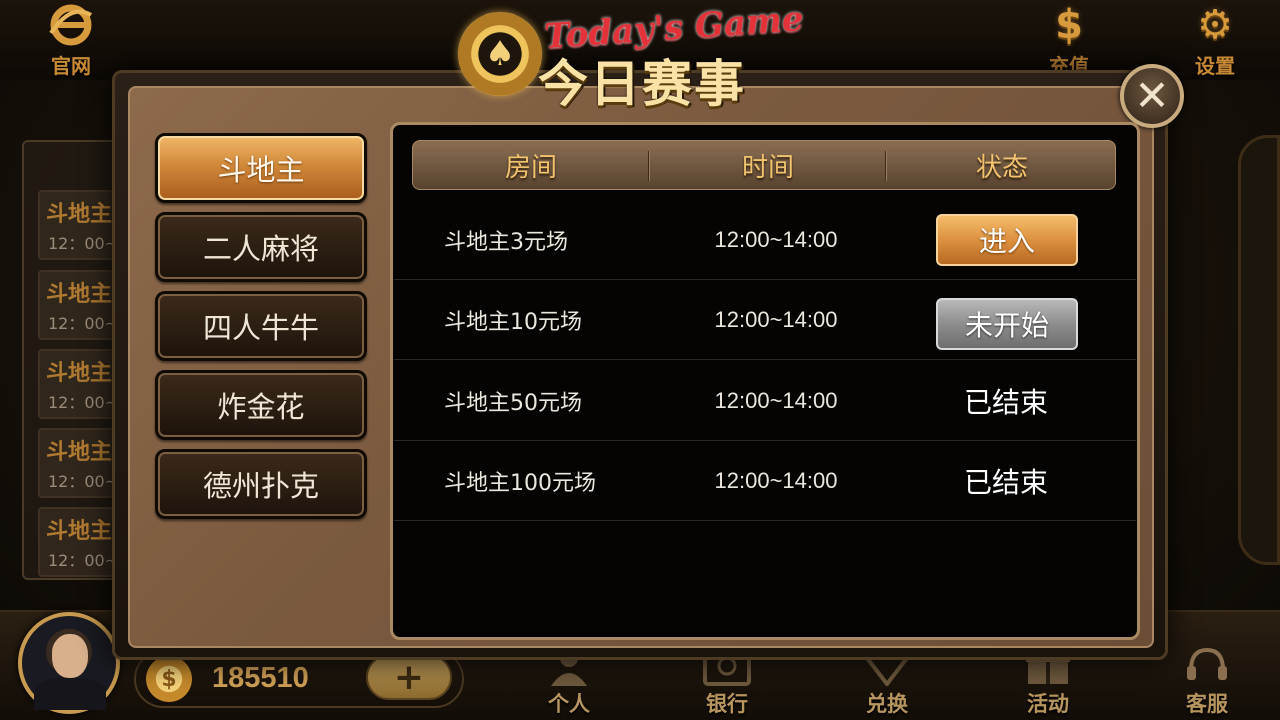  I want to click on settings-button: ⚙ 设置, so click(1215, 41).